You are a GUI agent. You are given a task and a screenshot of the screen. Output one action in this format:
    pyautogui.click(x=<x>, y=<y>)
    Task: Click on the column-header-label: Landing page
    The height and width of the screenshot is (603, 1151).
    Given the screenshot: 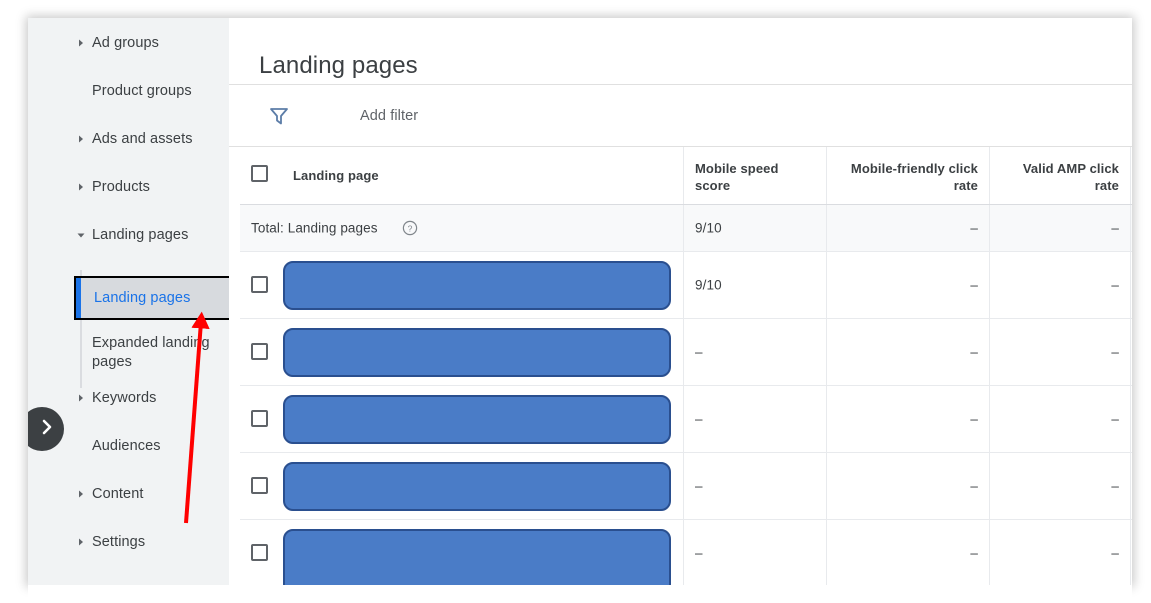 What is the action you would take?
    pyautogui.click(x=336, y=175)
    